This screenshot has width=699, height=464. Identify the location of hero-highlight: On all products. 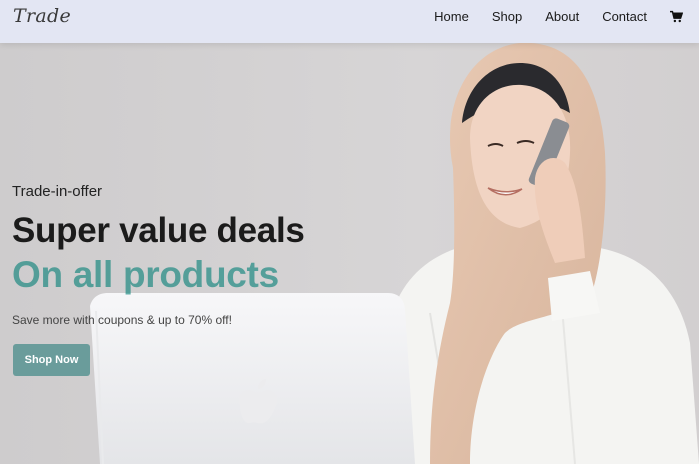
(145, 274).